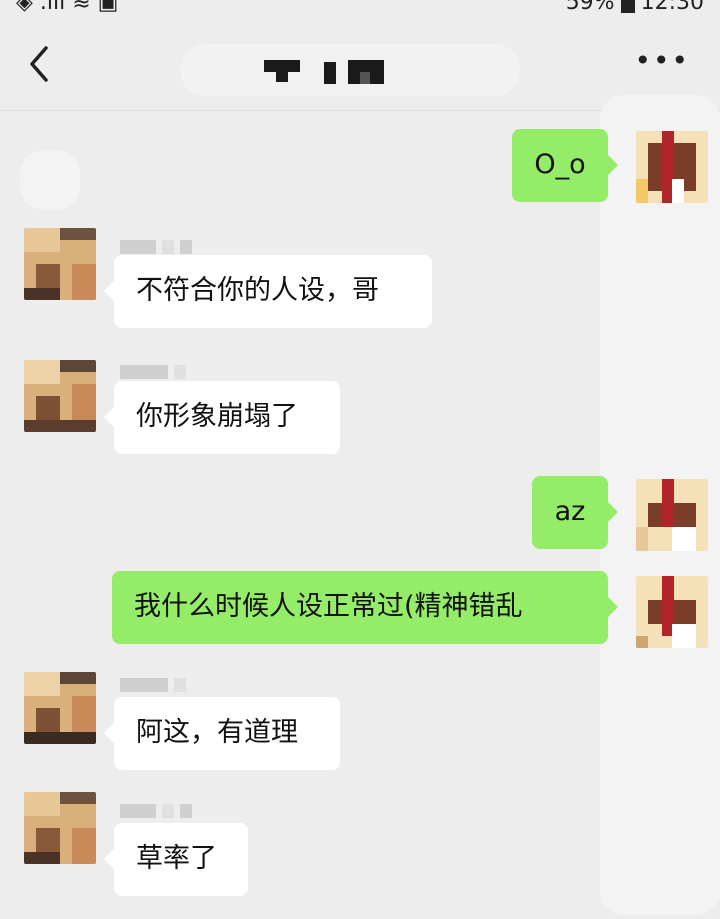  What do you see at coordinates (350, 70) in the screenshot?
I see `chat-title-redacted` at bounding box center [350, 70].